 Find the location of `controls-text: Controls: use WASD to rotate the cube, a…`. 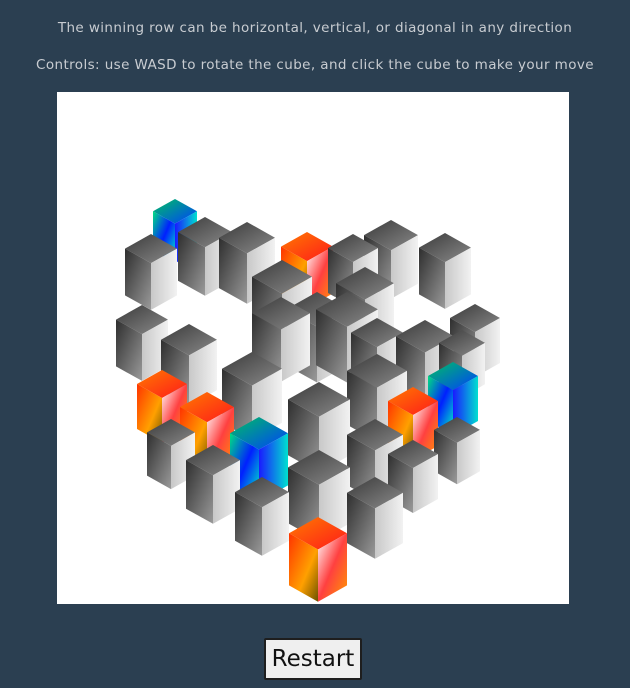

controls-text: Controls: use WASD to rotate the cube, a… is located at coordinates (315, 65).